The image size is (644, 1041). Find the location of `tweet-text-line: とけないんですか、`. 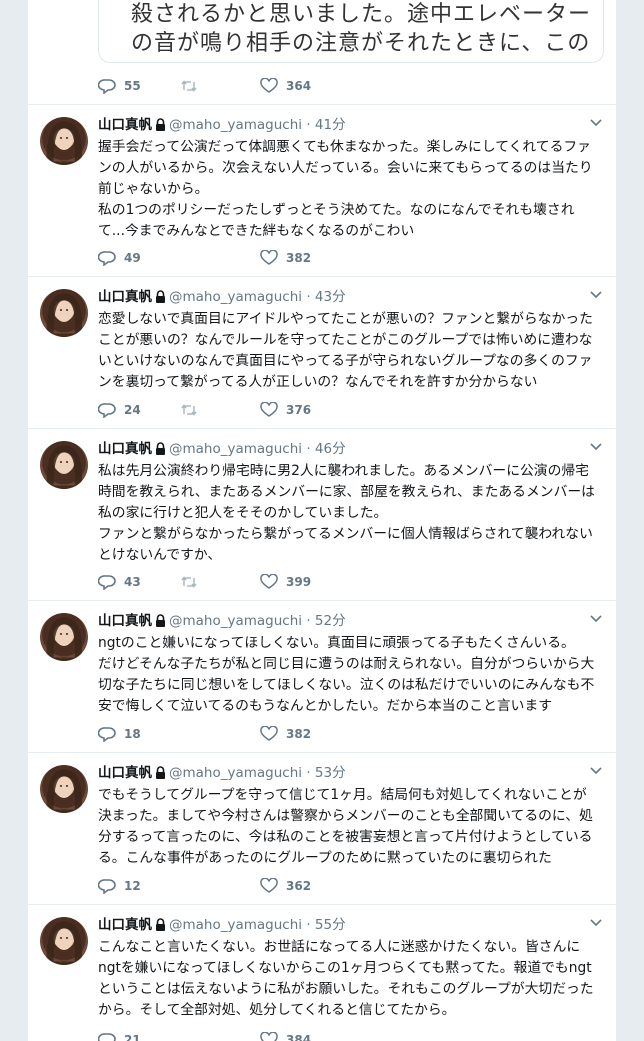

tweet-text-line: とけないんですか、 is located at coordinates (160, 555).